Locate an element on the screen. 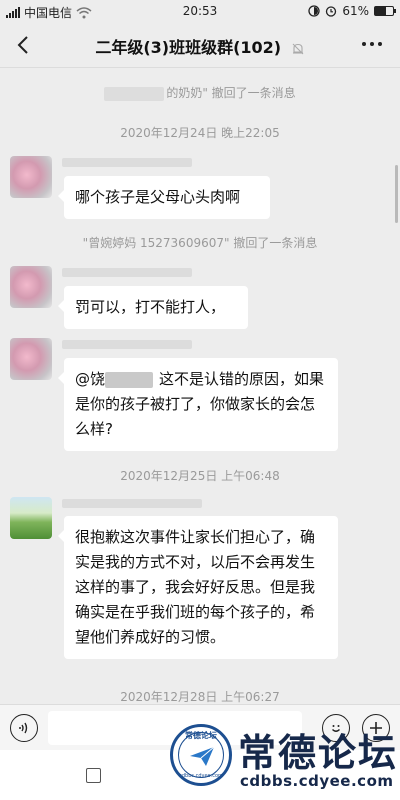 Image resolution: width=400 pixels, height=800 pixels. chat-header: 二年级(3)班班级群(102) is located at coordinates (200, 46).